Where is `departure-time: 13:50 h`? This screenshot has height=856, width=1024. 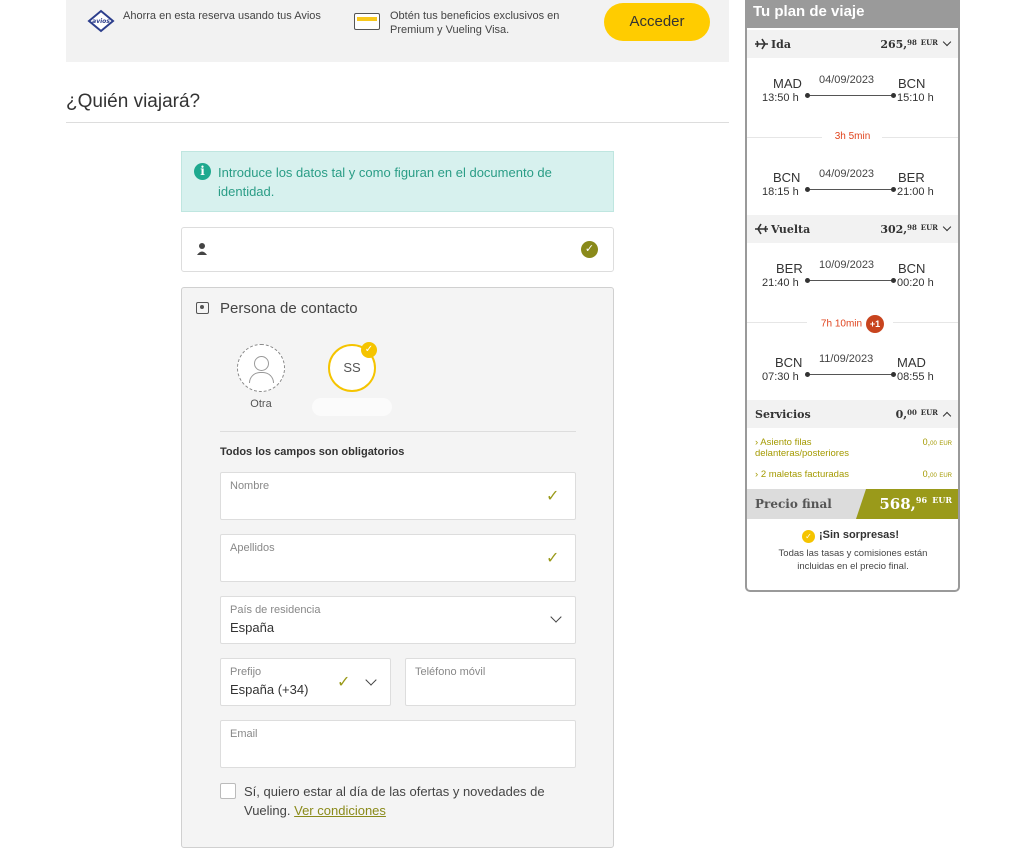 departure-time: 13:50 h is located at coordinates (780, 98).